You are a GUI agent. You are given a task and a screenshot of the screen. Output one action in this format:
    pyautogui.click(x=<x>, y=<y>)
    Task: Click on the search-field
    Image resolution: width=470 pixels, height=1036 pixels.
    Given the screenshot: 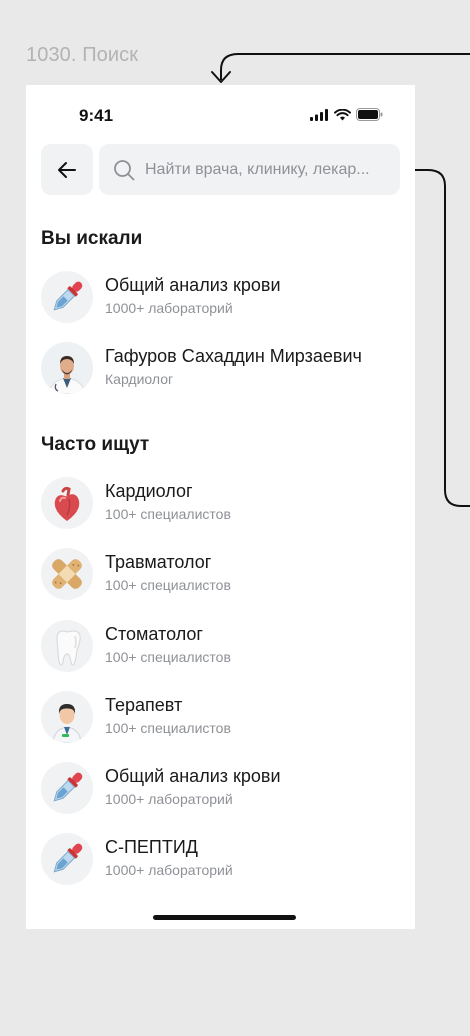 What is the action you would take?
    pyautogui.click(x=249, y=169)
    